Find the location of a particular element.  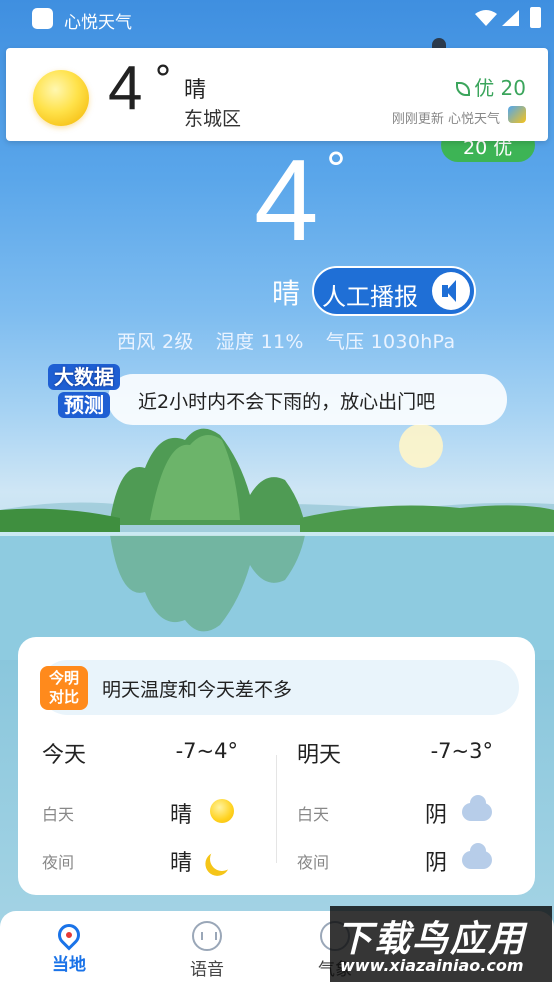

voice-broadcast-button: 人工播报 is located at coordinates (394, 291).